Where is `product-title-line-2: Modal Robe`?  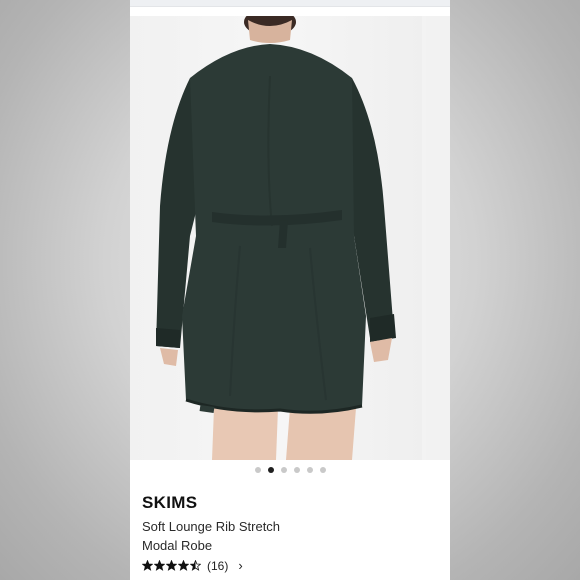 product-title-line-2: Modal Robe is located at coordinates (177, 545).